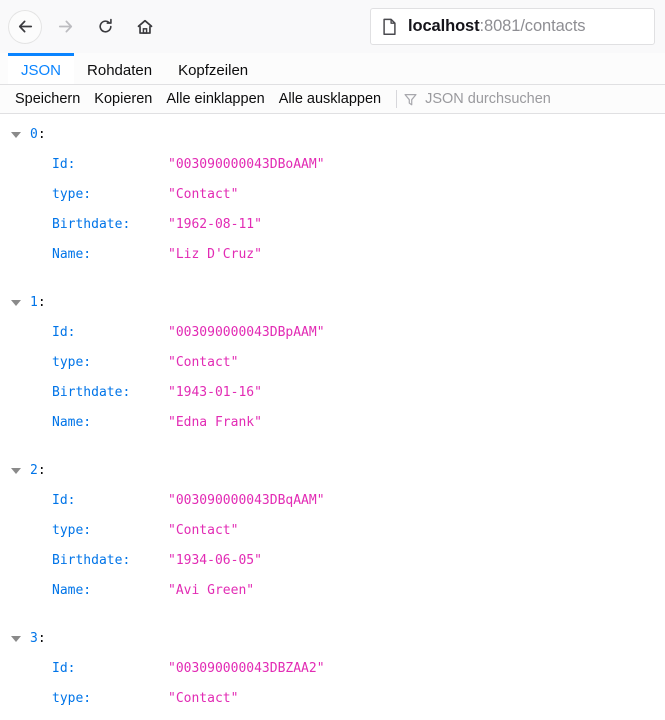  Describe the element at coordinates (215, 422) in the screenshot. I see `json-property-value: "Edna Frank"` at that location.